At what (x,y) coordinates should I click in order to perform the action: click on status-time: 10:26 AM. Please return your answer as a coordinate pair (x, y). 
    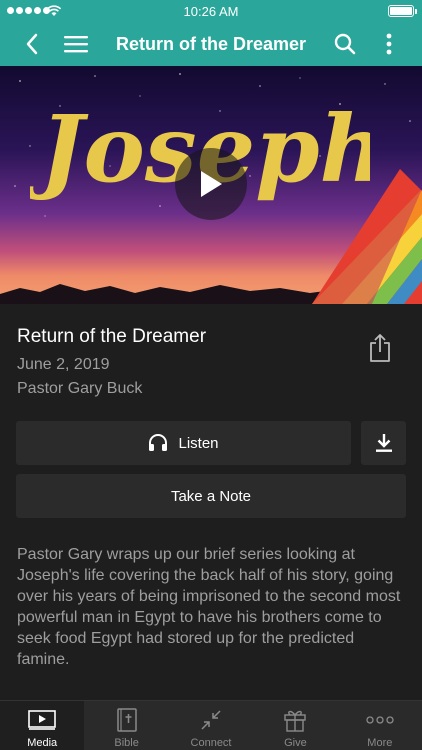
    Looking at the image, I should click on (211, 11).